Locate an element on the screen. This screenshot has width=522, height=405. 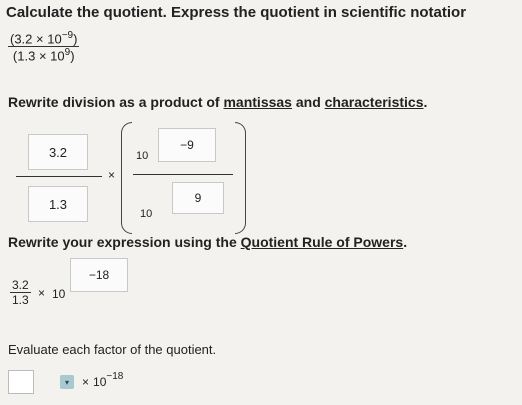
step1-text-pre: Rewrite division as a product of is located at coordinates (116, 102).